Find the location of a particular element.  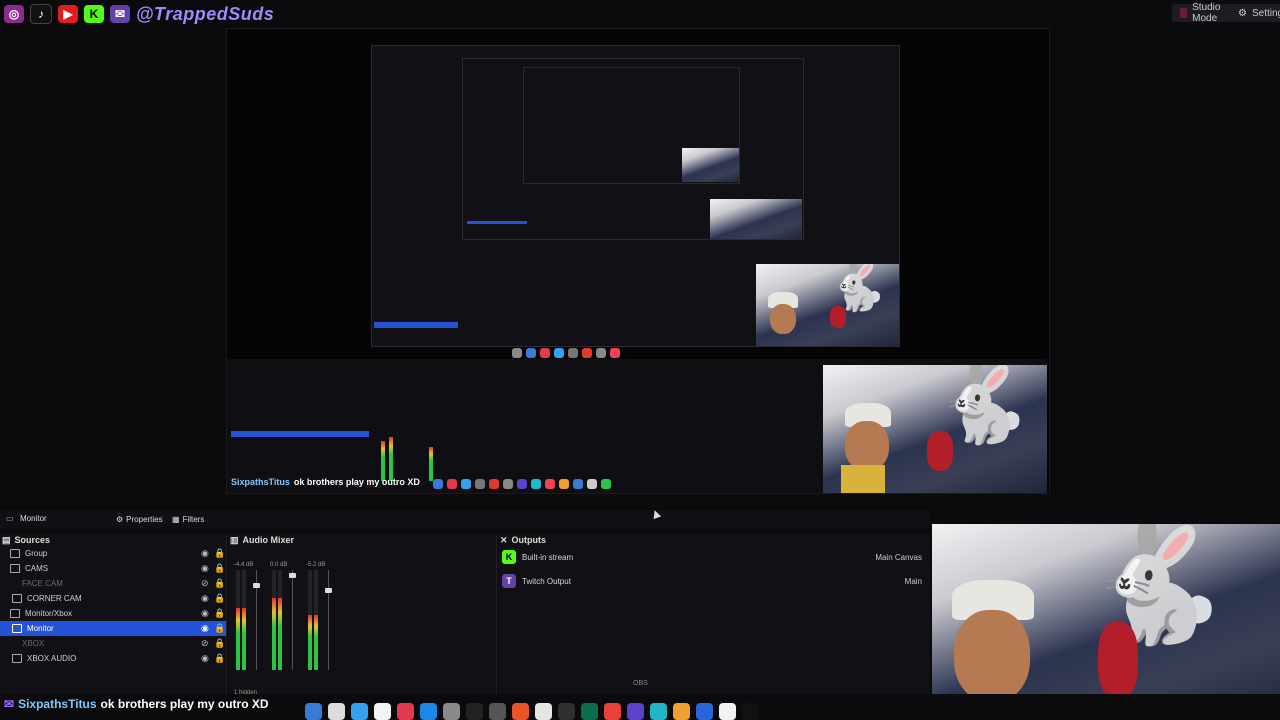

brave-icon is located at coordinates (520, 711).